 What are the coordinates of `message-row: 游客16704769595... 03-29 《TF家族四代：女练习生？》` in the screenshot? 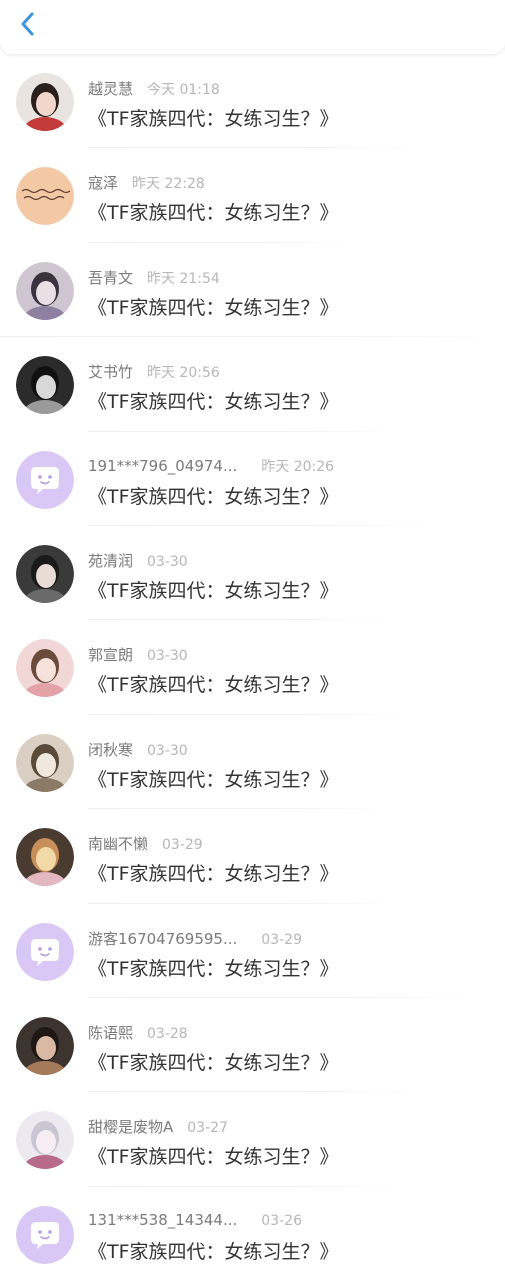 It's located at (252, 951).